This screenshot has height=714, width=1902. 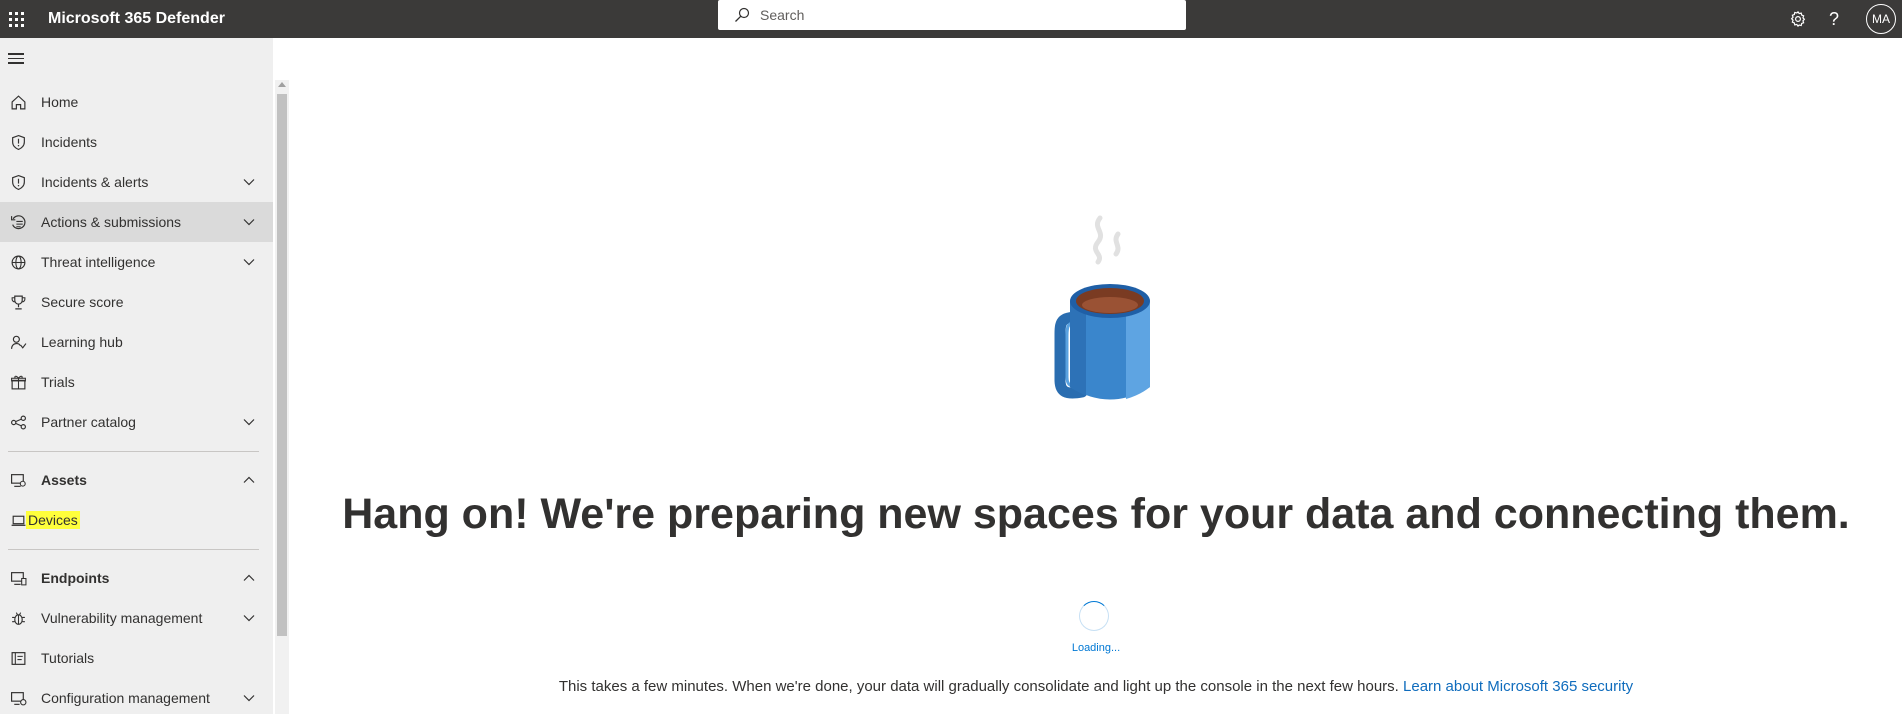 What do you see at coordinates (16, 54) in the screenshot?
I see `hamburger-icon` at bounding box center [16, 54].